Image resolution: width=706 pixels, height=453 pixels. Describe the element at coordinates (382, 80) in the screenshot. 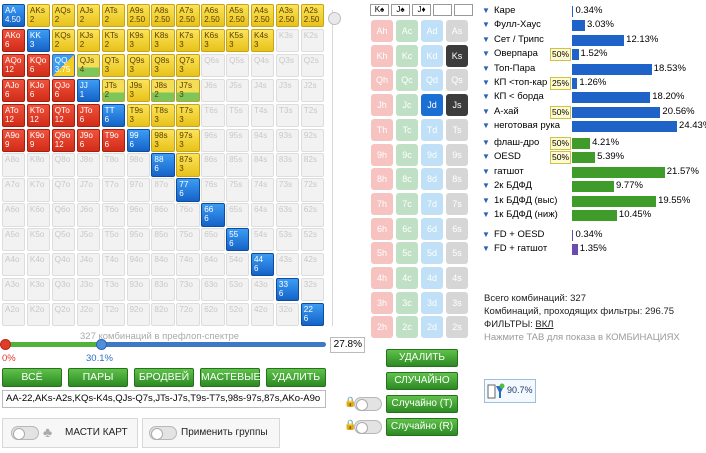

I see `suit-card-cell: Qh` at that location.